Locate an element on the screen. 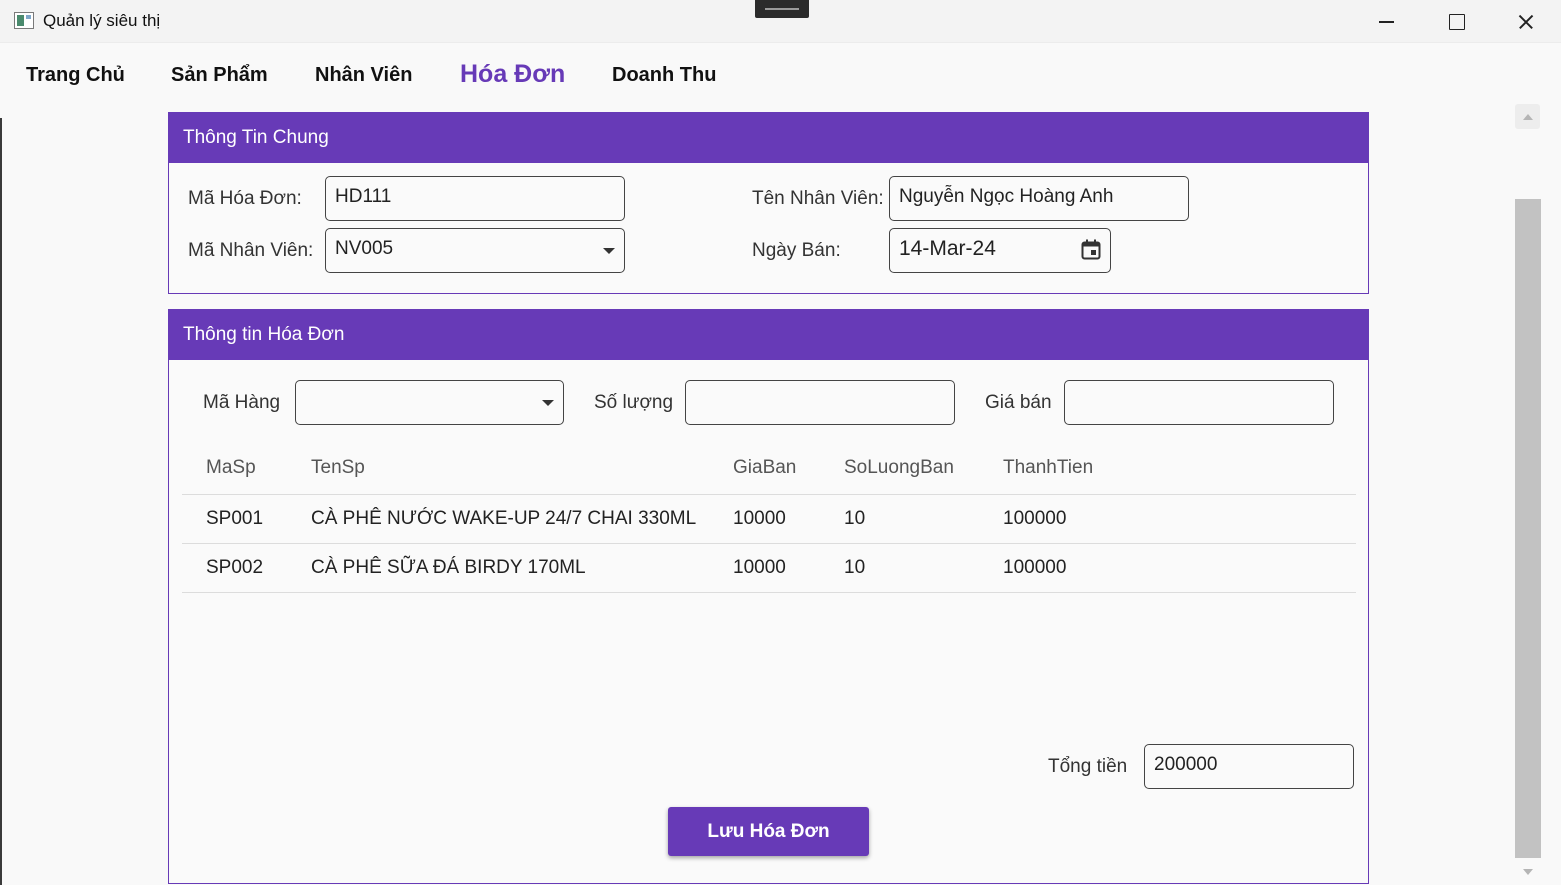 The height and width of the screenshot is (885, 1561). employee-name-label: Tên Nhân Viên: is located at coordinates (818, 198).